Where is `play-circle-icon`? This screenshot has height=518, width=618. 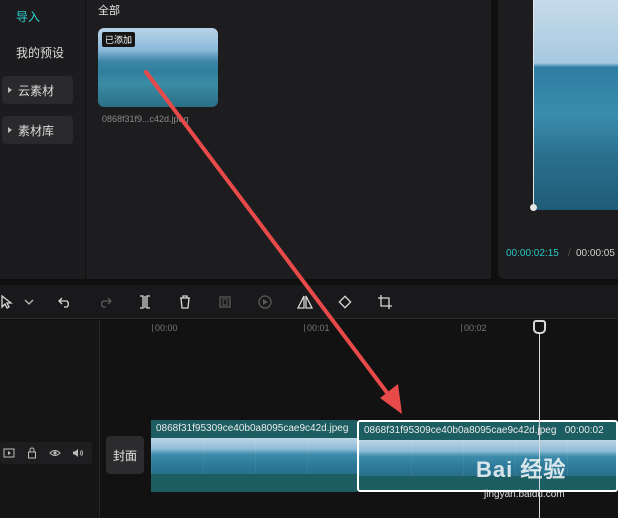 play-circle-icon is located at coordinates (265, 302).